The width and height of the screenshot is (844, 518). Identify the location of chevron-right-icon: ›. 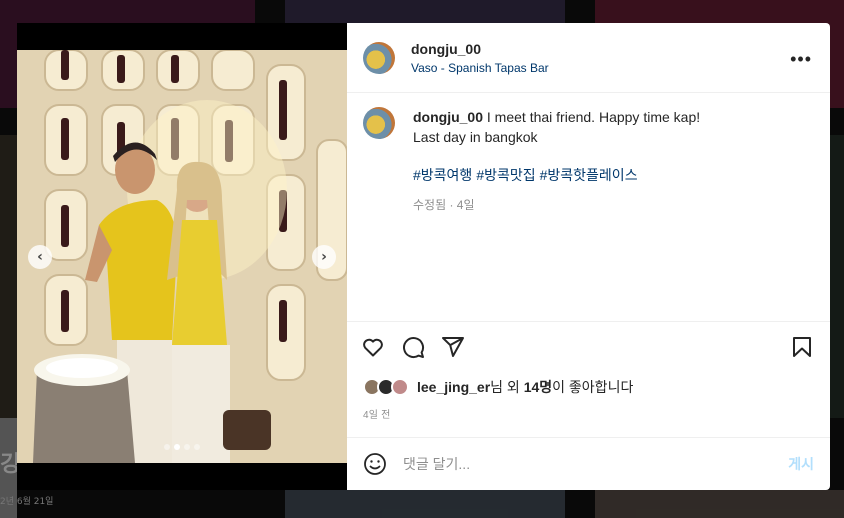
(324, 257).